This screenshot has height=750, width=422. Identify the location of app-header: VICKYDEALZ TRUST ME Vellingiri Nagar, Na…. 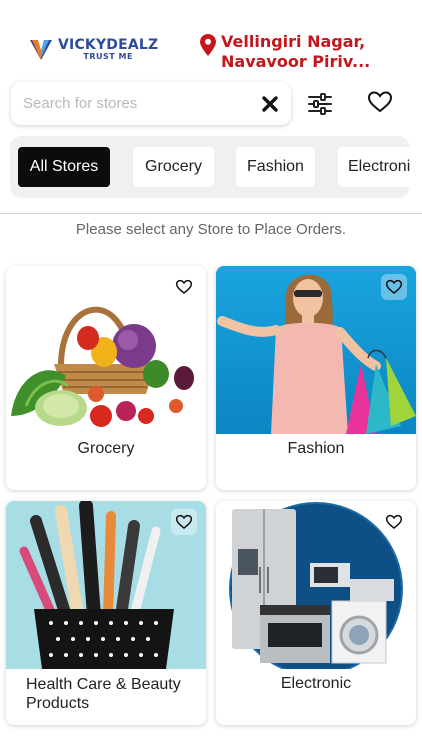
(211, 39).